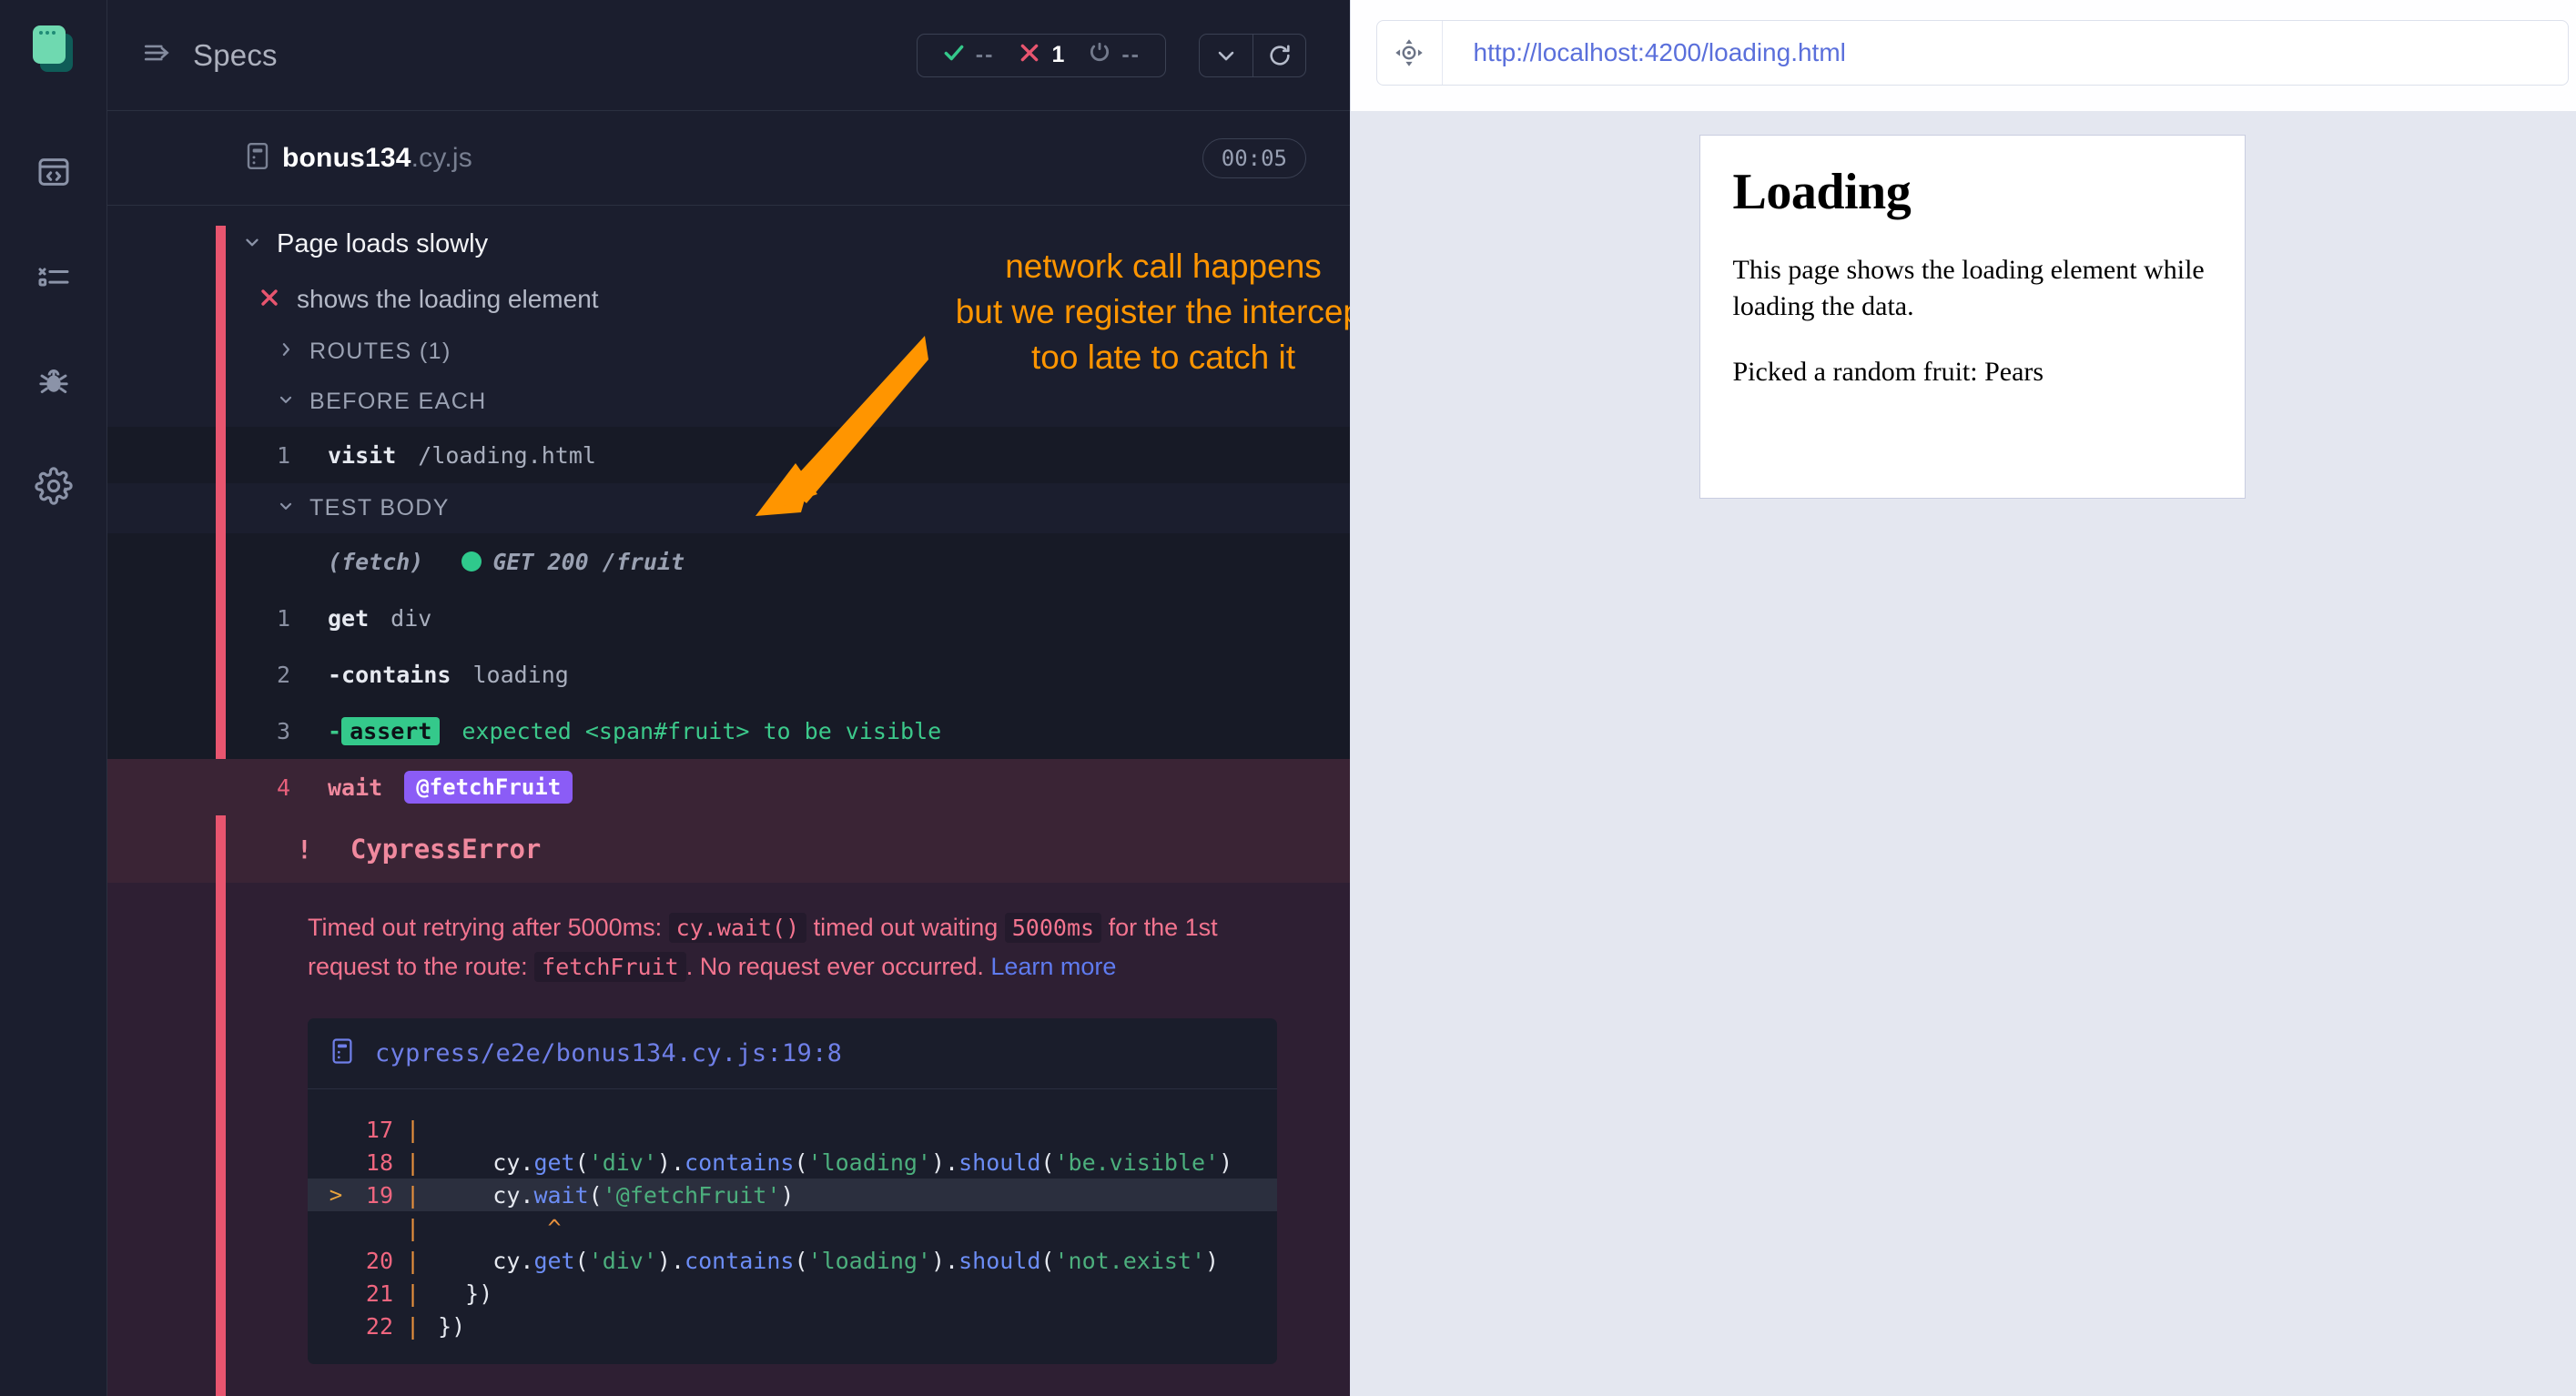 The image size is (2576, 1396). Describe the element at coordinates (838, 966) in the screenshot. I see `error-text-part: . No request ever occurred.` at that location.